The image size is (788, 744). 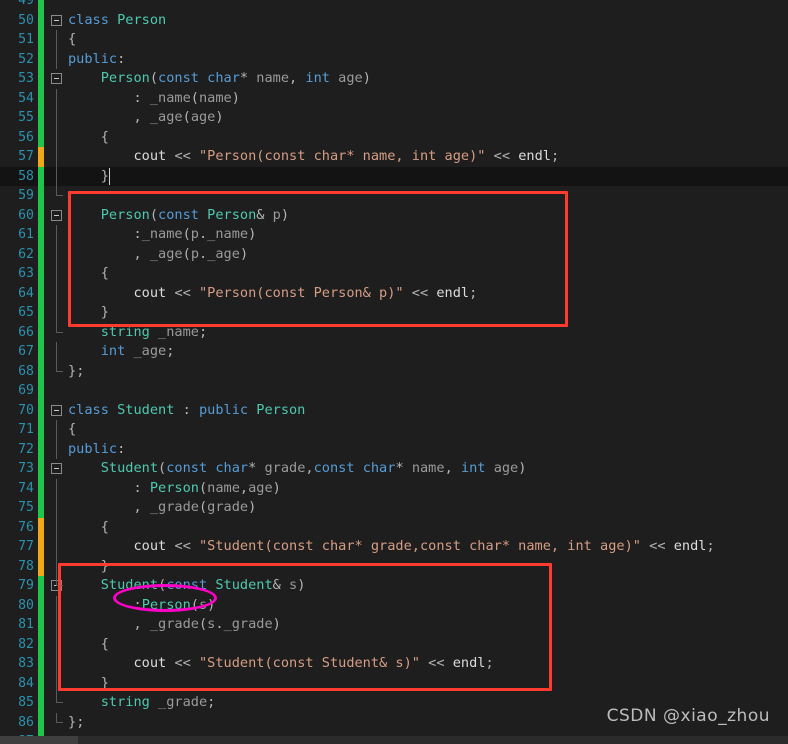 I want to click on code-line: 75 , _grade(grade), so click(x=394, y=508).